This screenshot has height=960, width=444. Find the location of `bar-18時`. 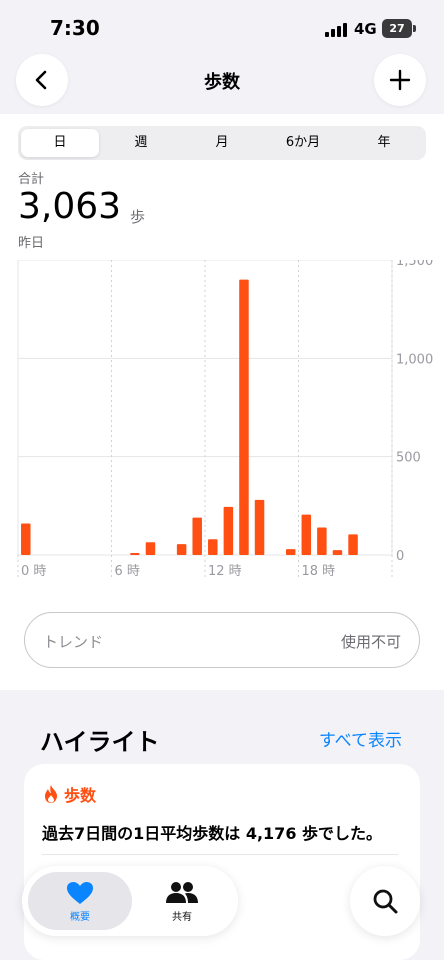

bar-18時 is located at coordinates (306, 534).